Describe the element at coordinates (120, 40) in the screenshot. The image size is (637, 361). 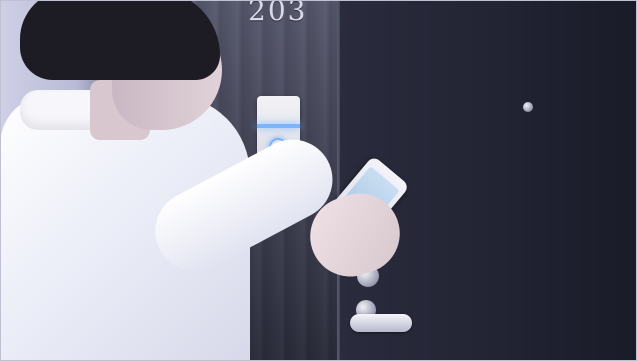
I see `woman-hair` at that location.